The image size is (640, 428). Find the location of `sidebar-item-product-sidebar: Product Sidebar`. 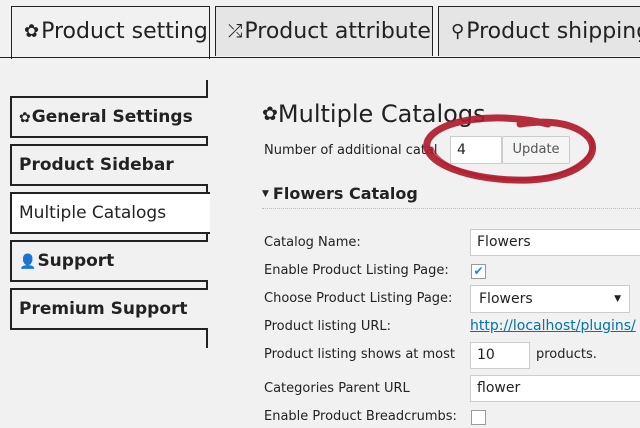

sidebar-item-product-sidebar: Product Sidebar is located at coordinates (109, 165).